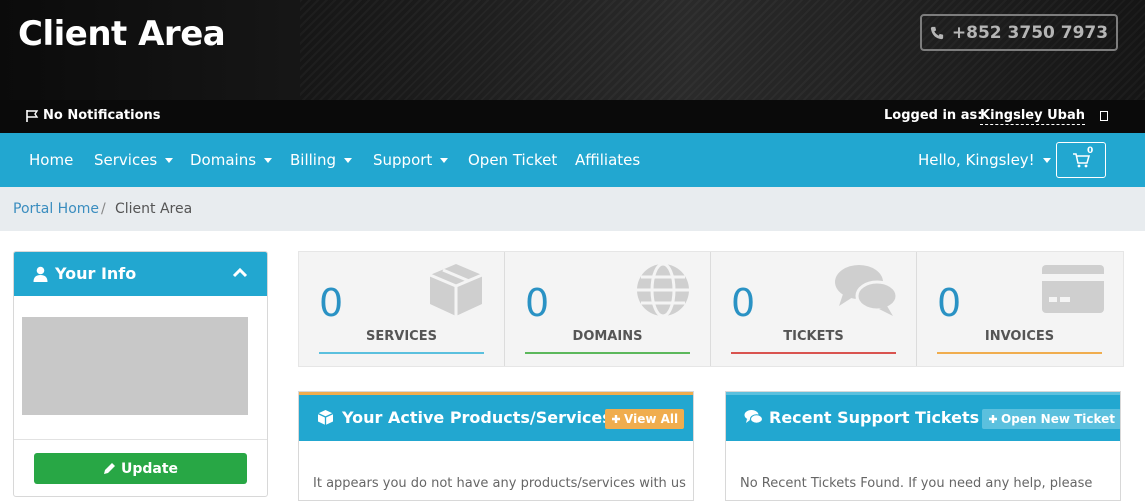 The height and width of the screenshot is (501, 1145). Describe the element at coordinates (1081, 160) in the screenshot. I see `cart-button: 0` at that location.